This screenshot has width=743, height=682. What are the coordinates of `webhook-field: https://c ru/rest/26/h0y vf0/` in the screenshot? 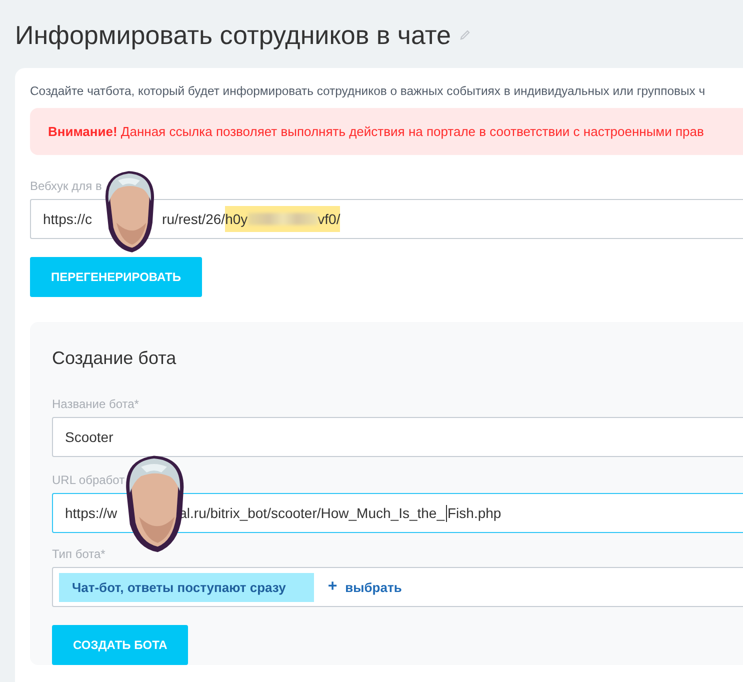 It's located at (386, 219).